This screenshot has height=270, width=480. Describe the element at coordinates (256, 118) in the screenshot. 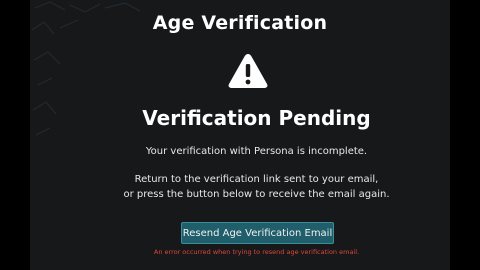

I see `status-heading: Verification Pending` at that location.